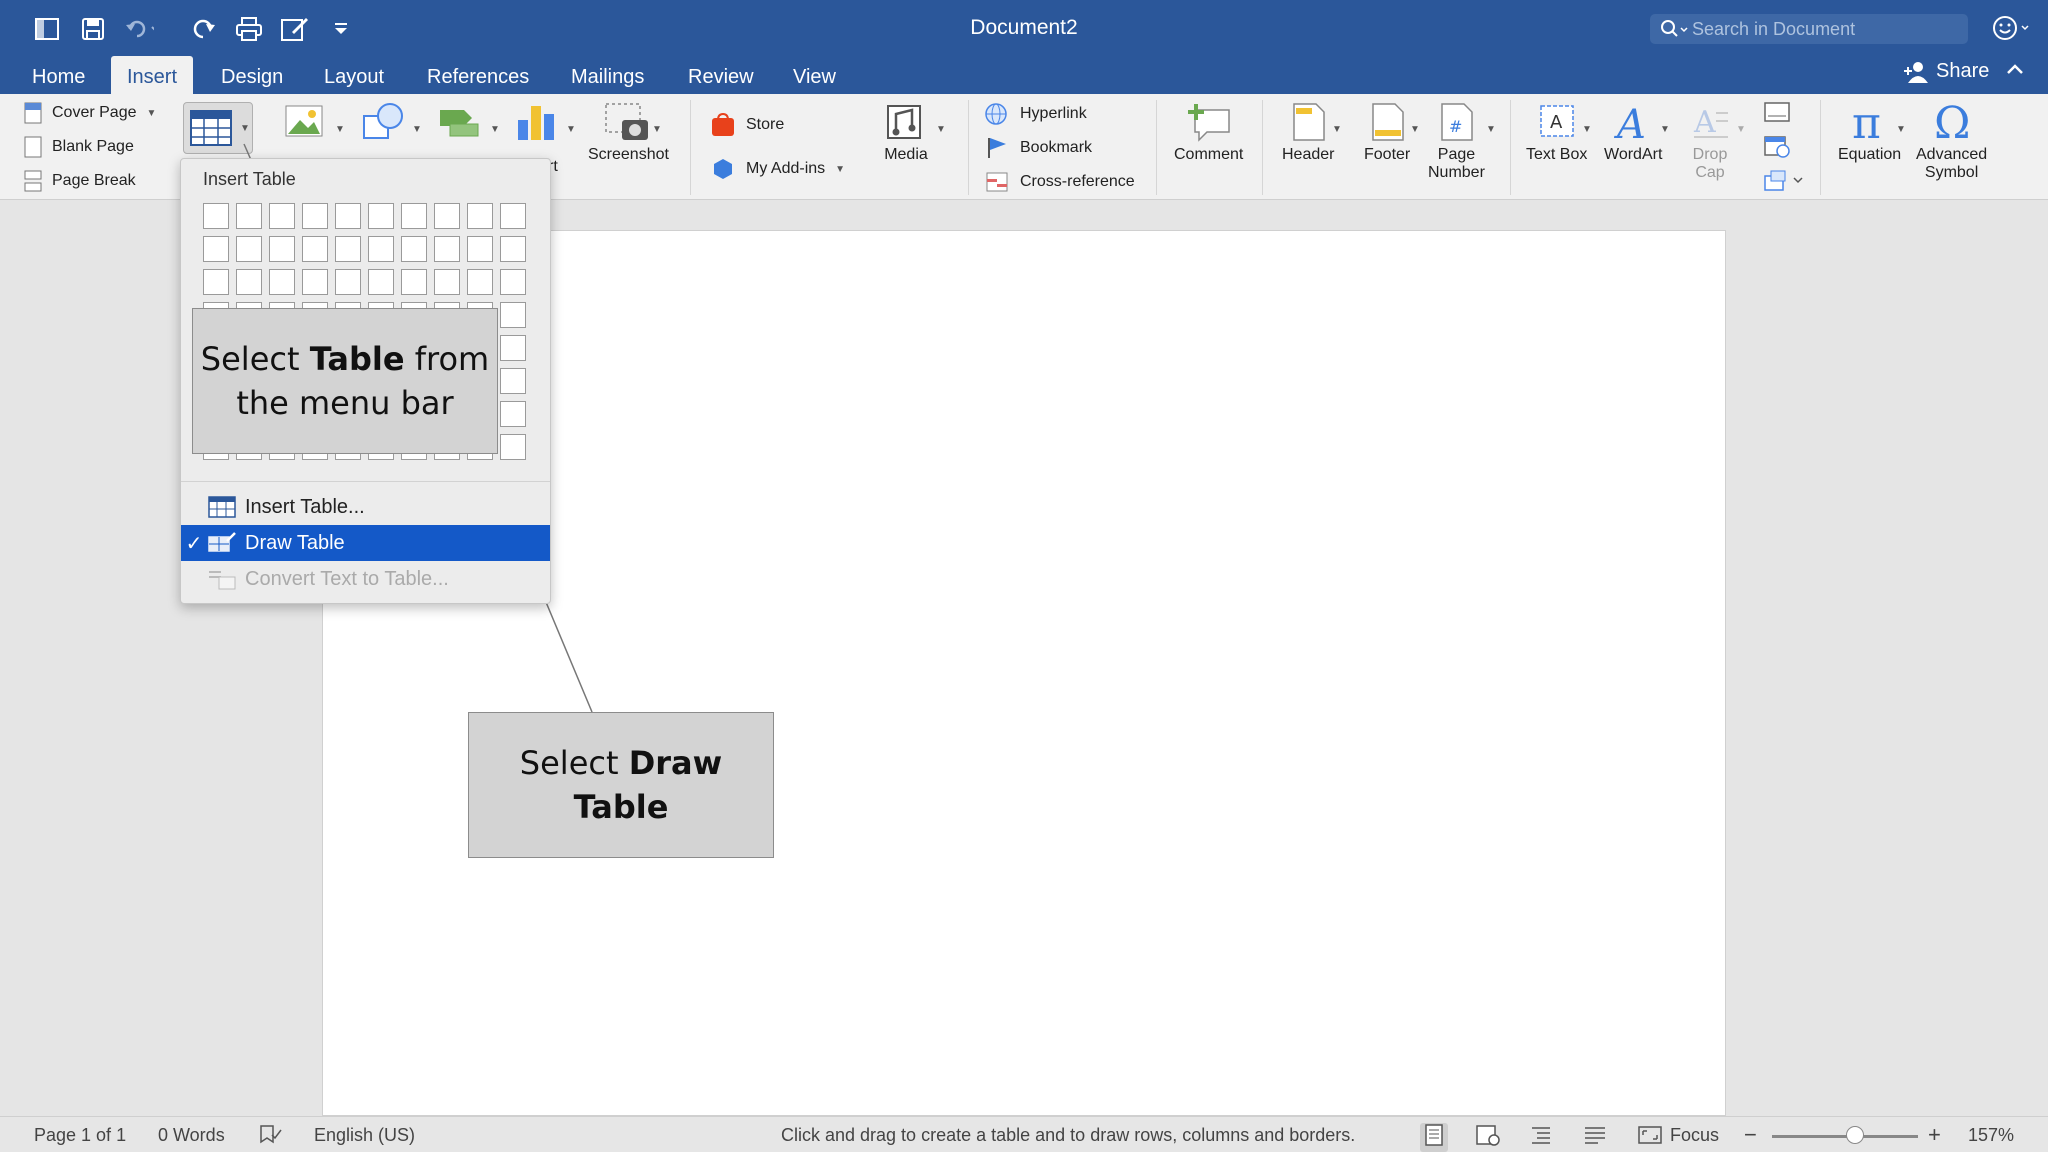 The width and height of the screenshot is (2048, 1152). What do you see at coordinates (80, 1135) in the screenshot?
I see `page-count: Page 1 of 1` at bounding box center [80, 1135].